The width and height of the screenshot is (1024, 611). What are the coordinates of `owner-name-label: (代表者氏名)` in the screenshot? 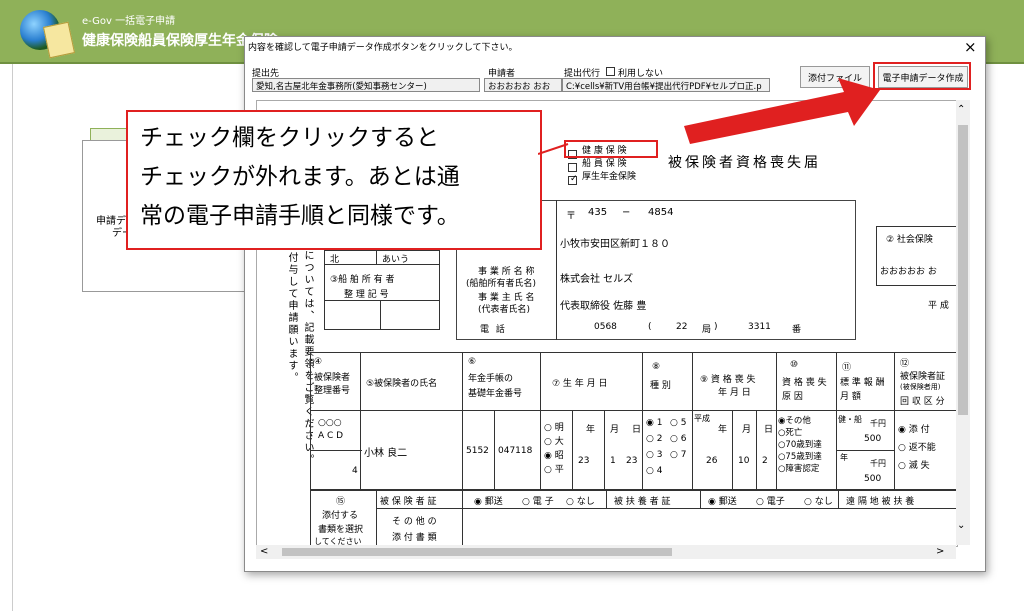 It's located at (504, 310).